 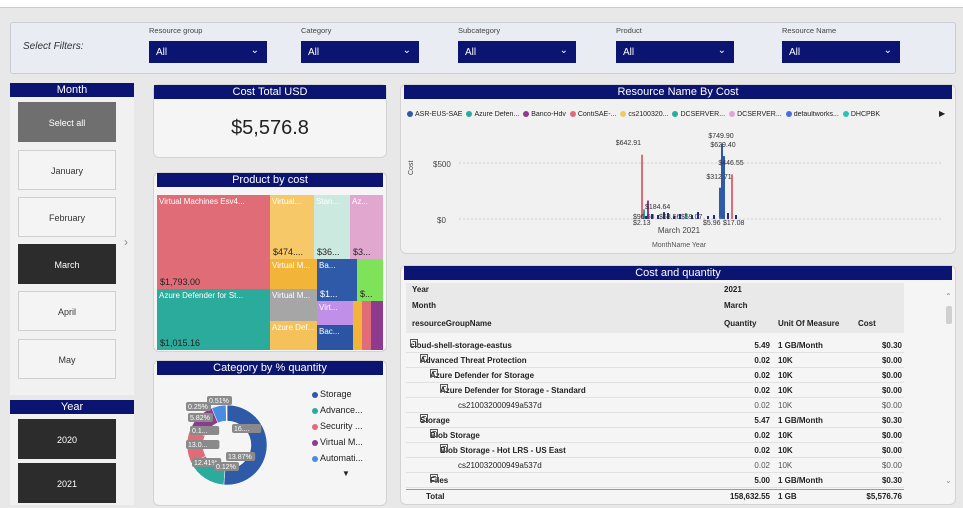 What do you see at coordinates (126, 242) in the screenshot?
I see `chevron-right-icon: ›` at bounding box center [126, 242].